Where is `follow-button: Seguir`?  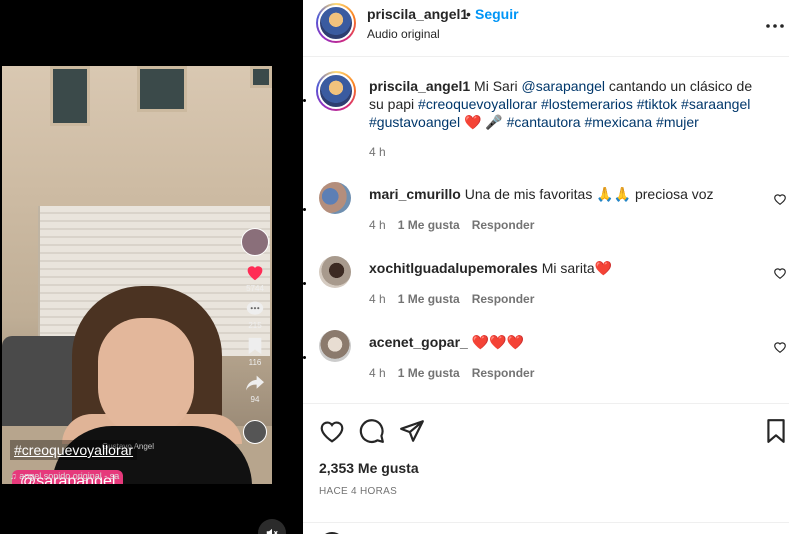 follow-button: Seguir is located at coordinates (497, 14).